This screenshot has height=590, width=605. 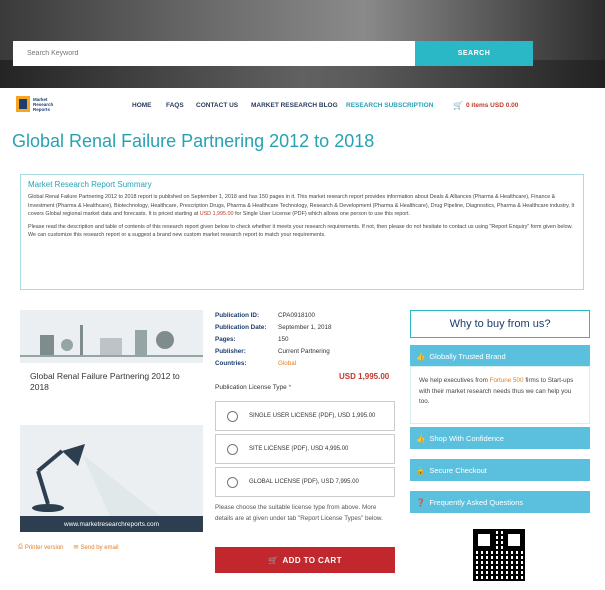 I want to click on meta-pages-label: Pages:, so click(x=225, y=339).